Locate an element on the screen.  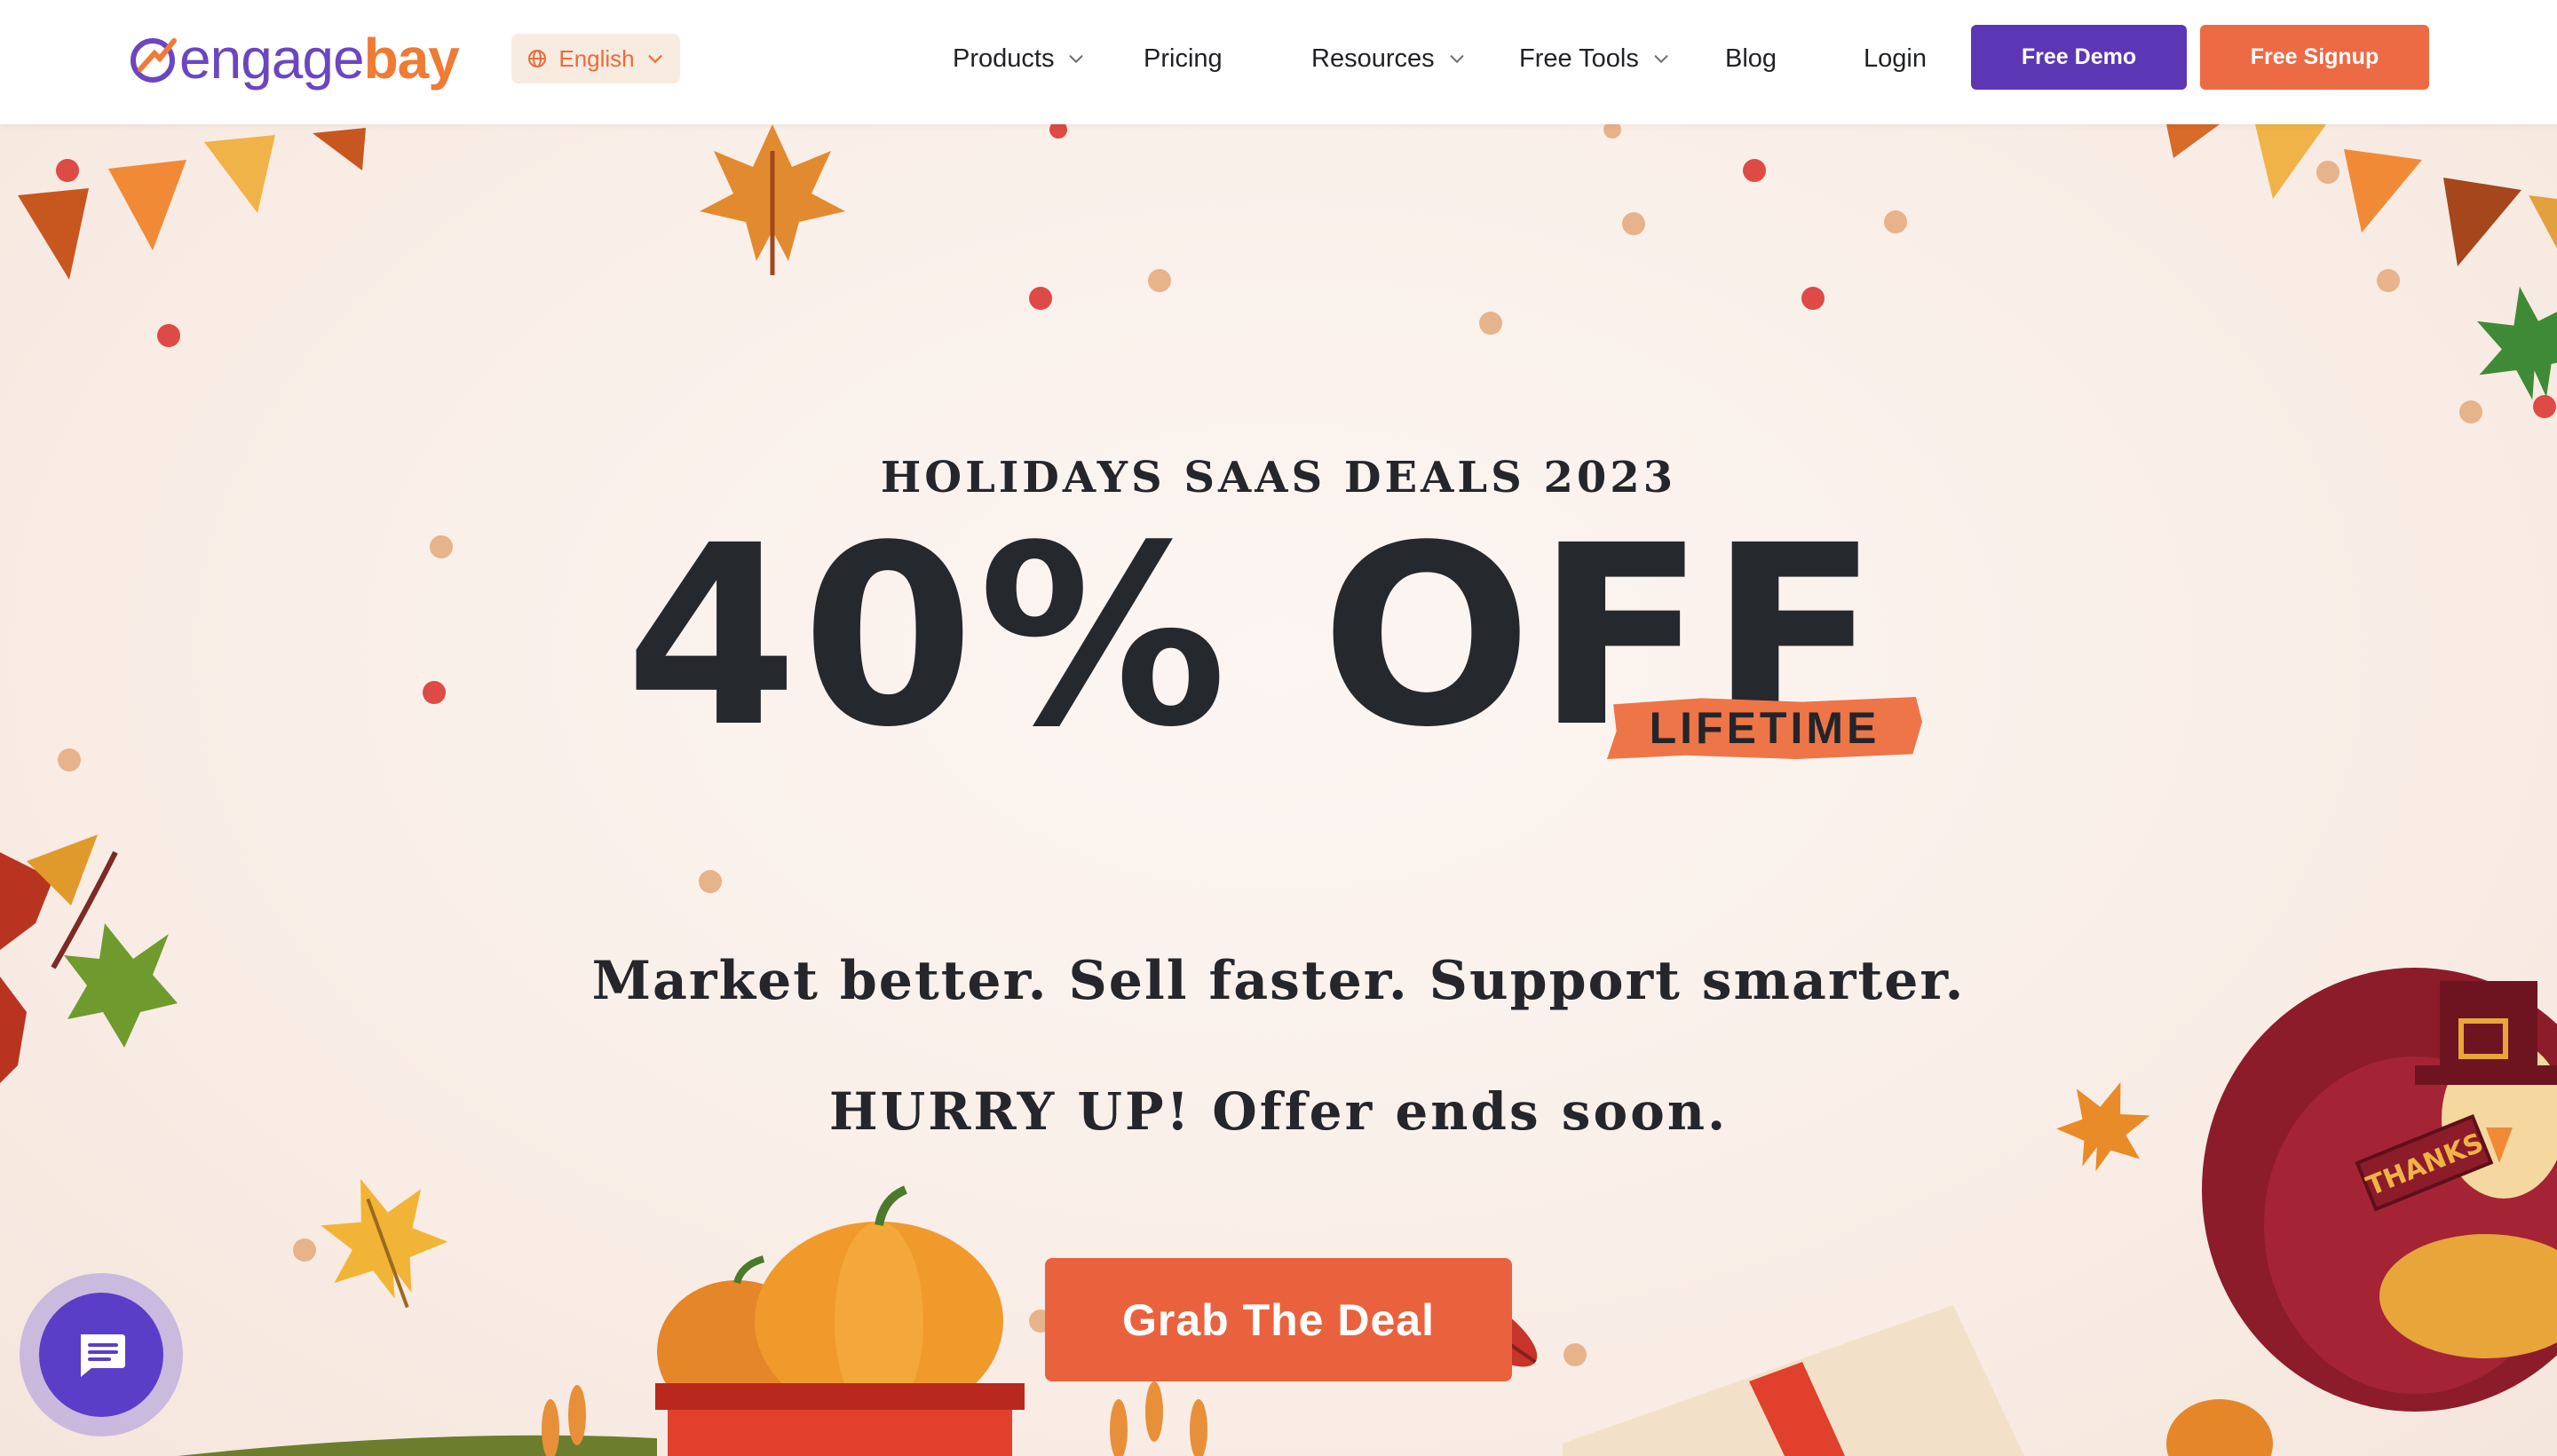
lifetime-badge: LIFETIME is located at coordinates (1764, 728).